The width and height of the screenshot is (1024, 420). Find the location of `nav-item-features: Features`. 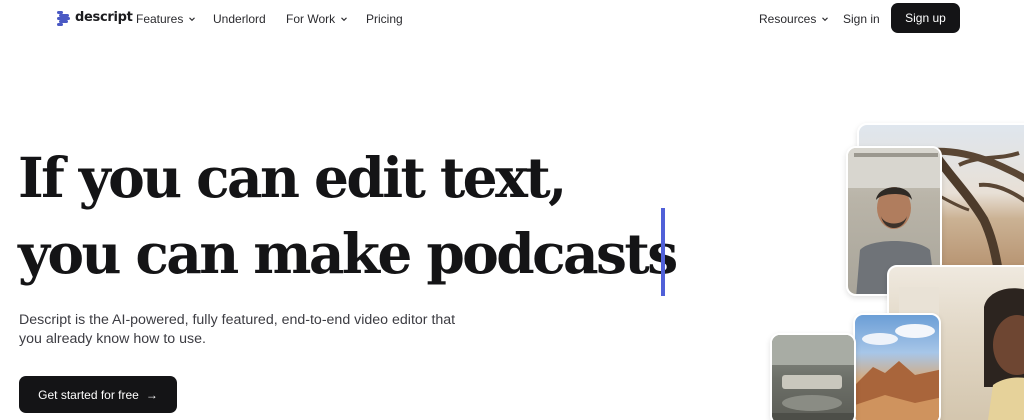

nav-item-features: Features is located at coordinates (166, 19).